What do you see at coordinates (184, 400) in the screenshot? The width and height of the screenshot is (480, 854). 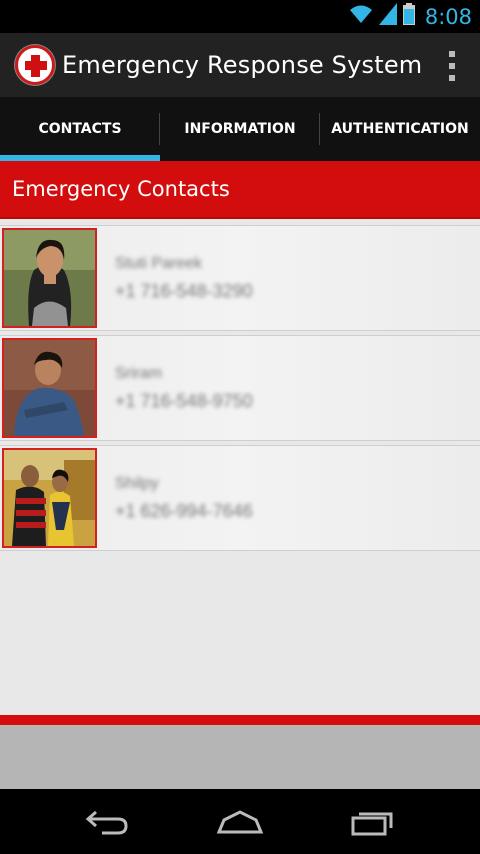 I see `contact-phone: +1 716-548-9750` at bounding box center [184, 400].